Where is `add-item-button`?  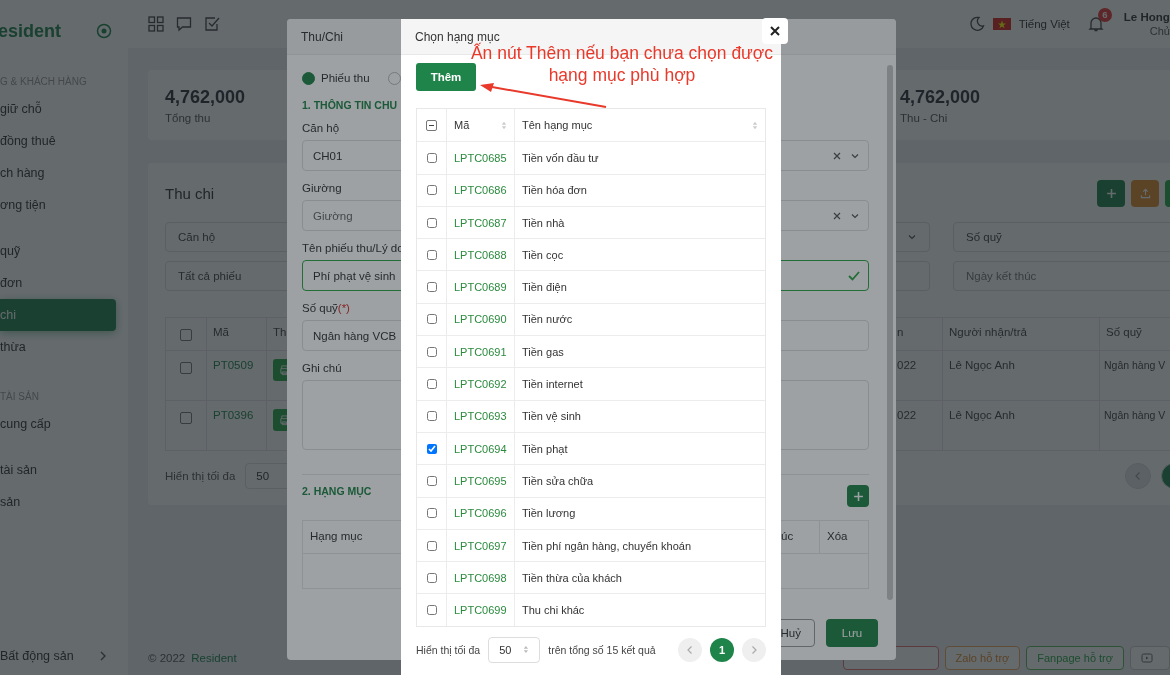 add-item-button is located at coordinates (858, 496).